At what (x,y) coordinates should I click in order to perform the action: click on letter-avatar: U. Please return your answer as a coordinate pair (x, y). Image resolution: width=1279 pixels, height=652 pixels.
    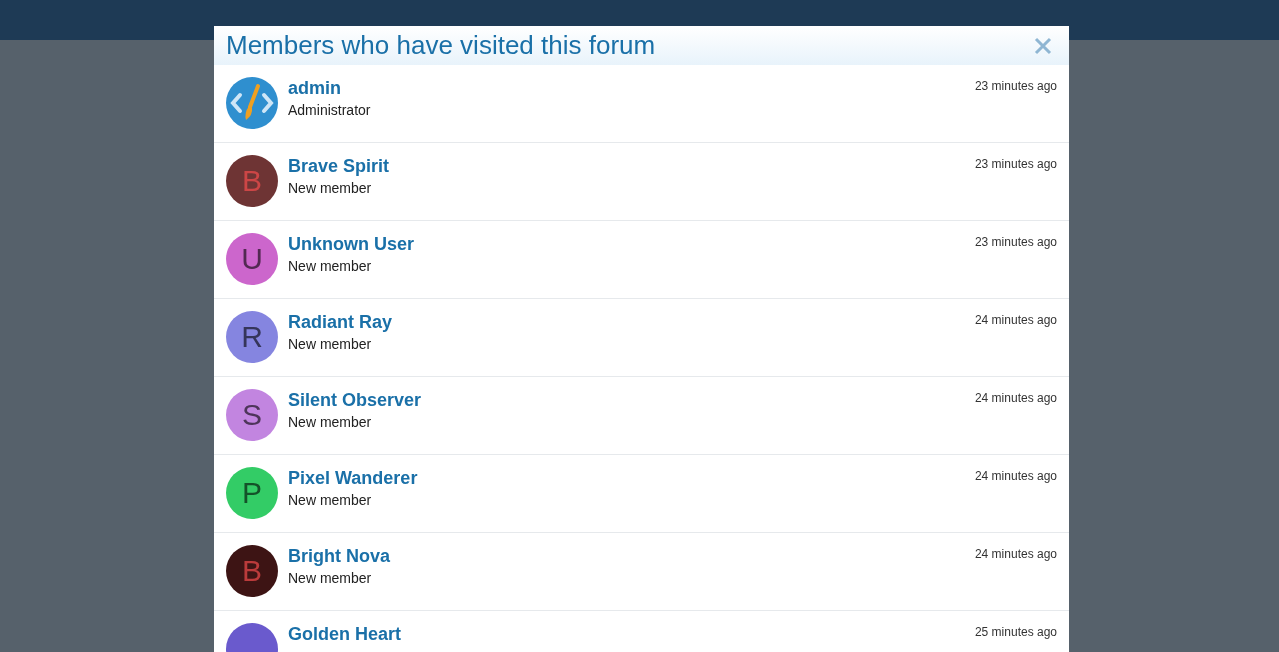
    Looking at the image, I should click on (252, 259).